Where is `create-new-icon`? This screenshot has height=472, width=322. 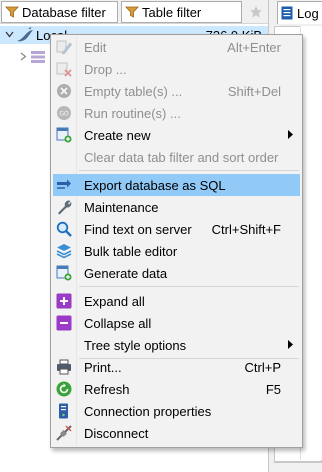 create-new-icon is located at coordinates (64, 135).